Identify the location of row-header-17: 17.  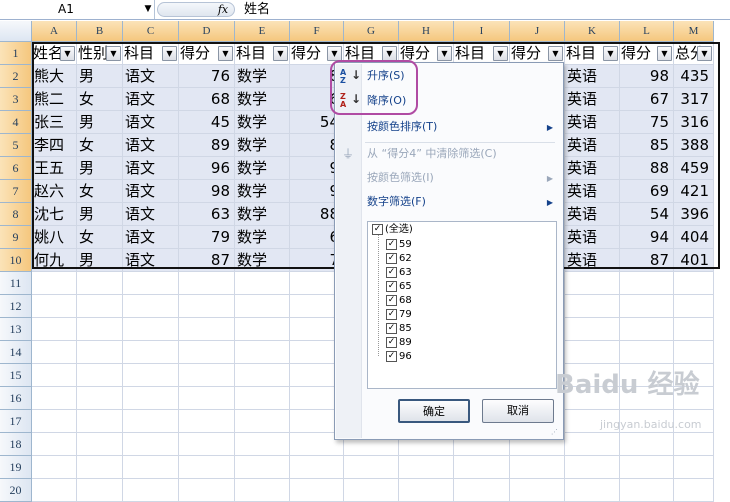
(16, 421).